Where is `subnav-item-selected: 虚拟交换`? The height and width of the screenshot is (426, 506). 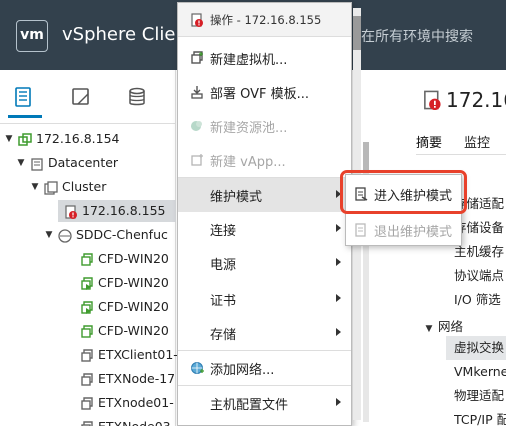
subnav-item-selected: 虚拟交换 is located at coordinates (476, 348).